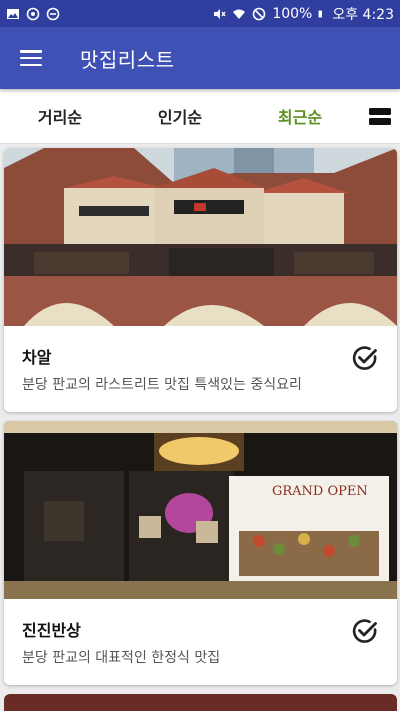  What do you see at coordinates (180, 116) in the screenshot?
I see `tab-popular: 인기순` at bounding box center [180, 116].